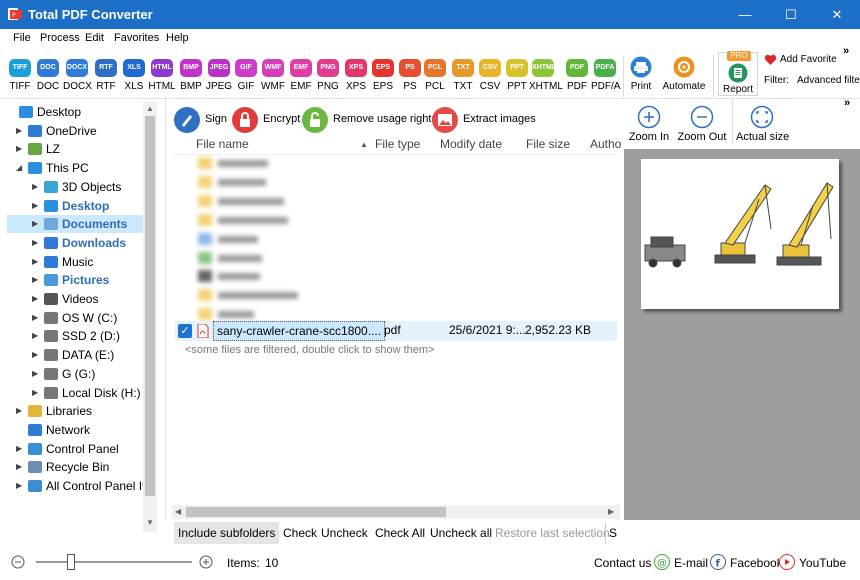  What do you see at coordinates (828, 80) in the screenshot?
I see `filter-dropdown: Advanced filte` at bounding box center [828, 80].